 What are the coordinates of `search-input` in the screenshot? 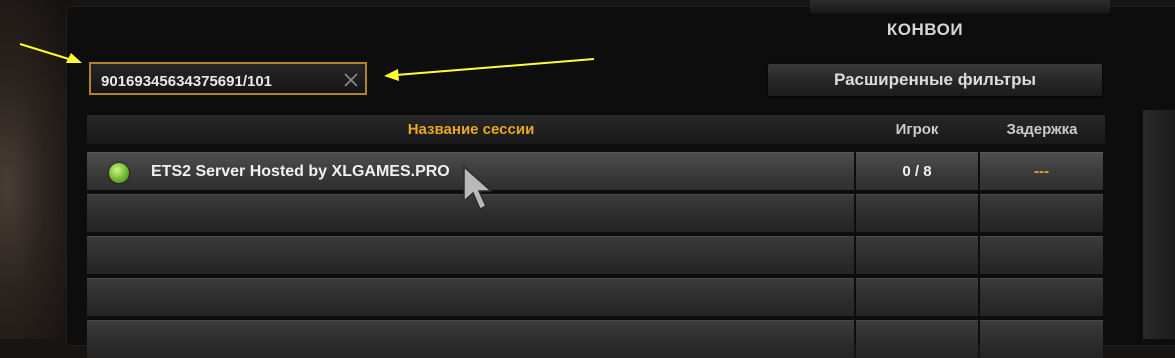 It's located at (218, 81).